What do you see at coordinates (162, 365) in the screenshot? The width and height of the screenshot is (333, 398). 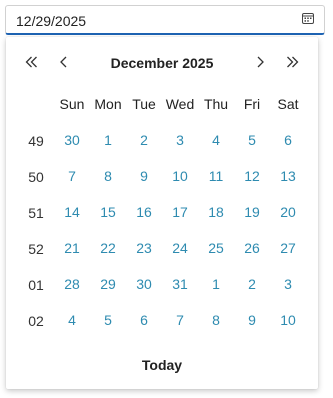 I see `today-button: Today` at bounding box center [162, 365].